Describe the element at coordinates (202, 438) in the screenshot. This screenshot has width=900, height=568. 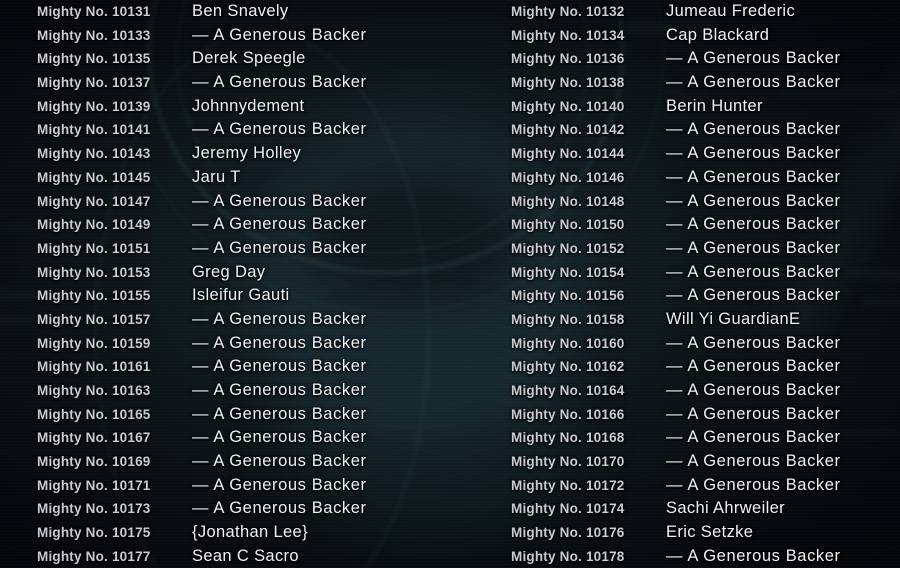
I see `credit-row: Mighty No. 10167 — A Generous Backer` at that location.